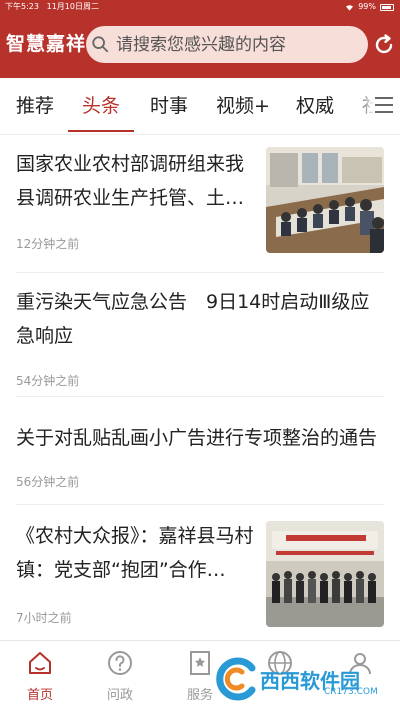 This screenshot has height=710, width=400. Describe the element at coordinates (120, 663) in the screenshot. I see `question-icon` at that location.